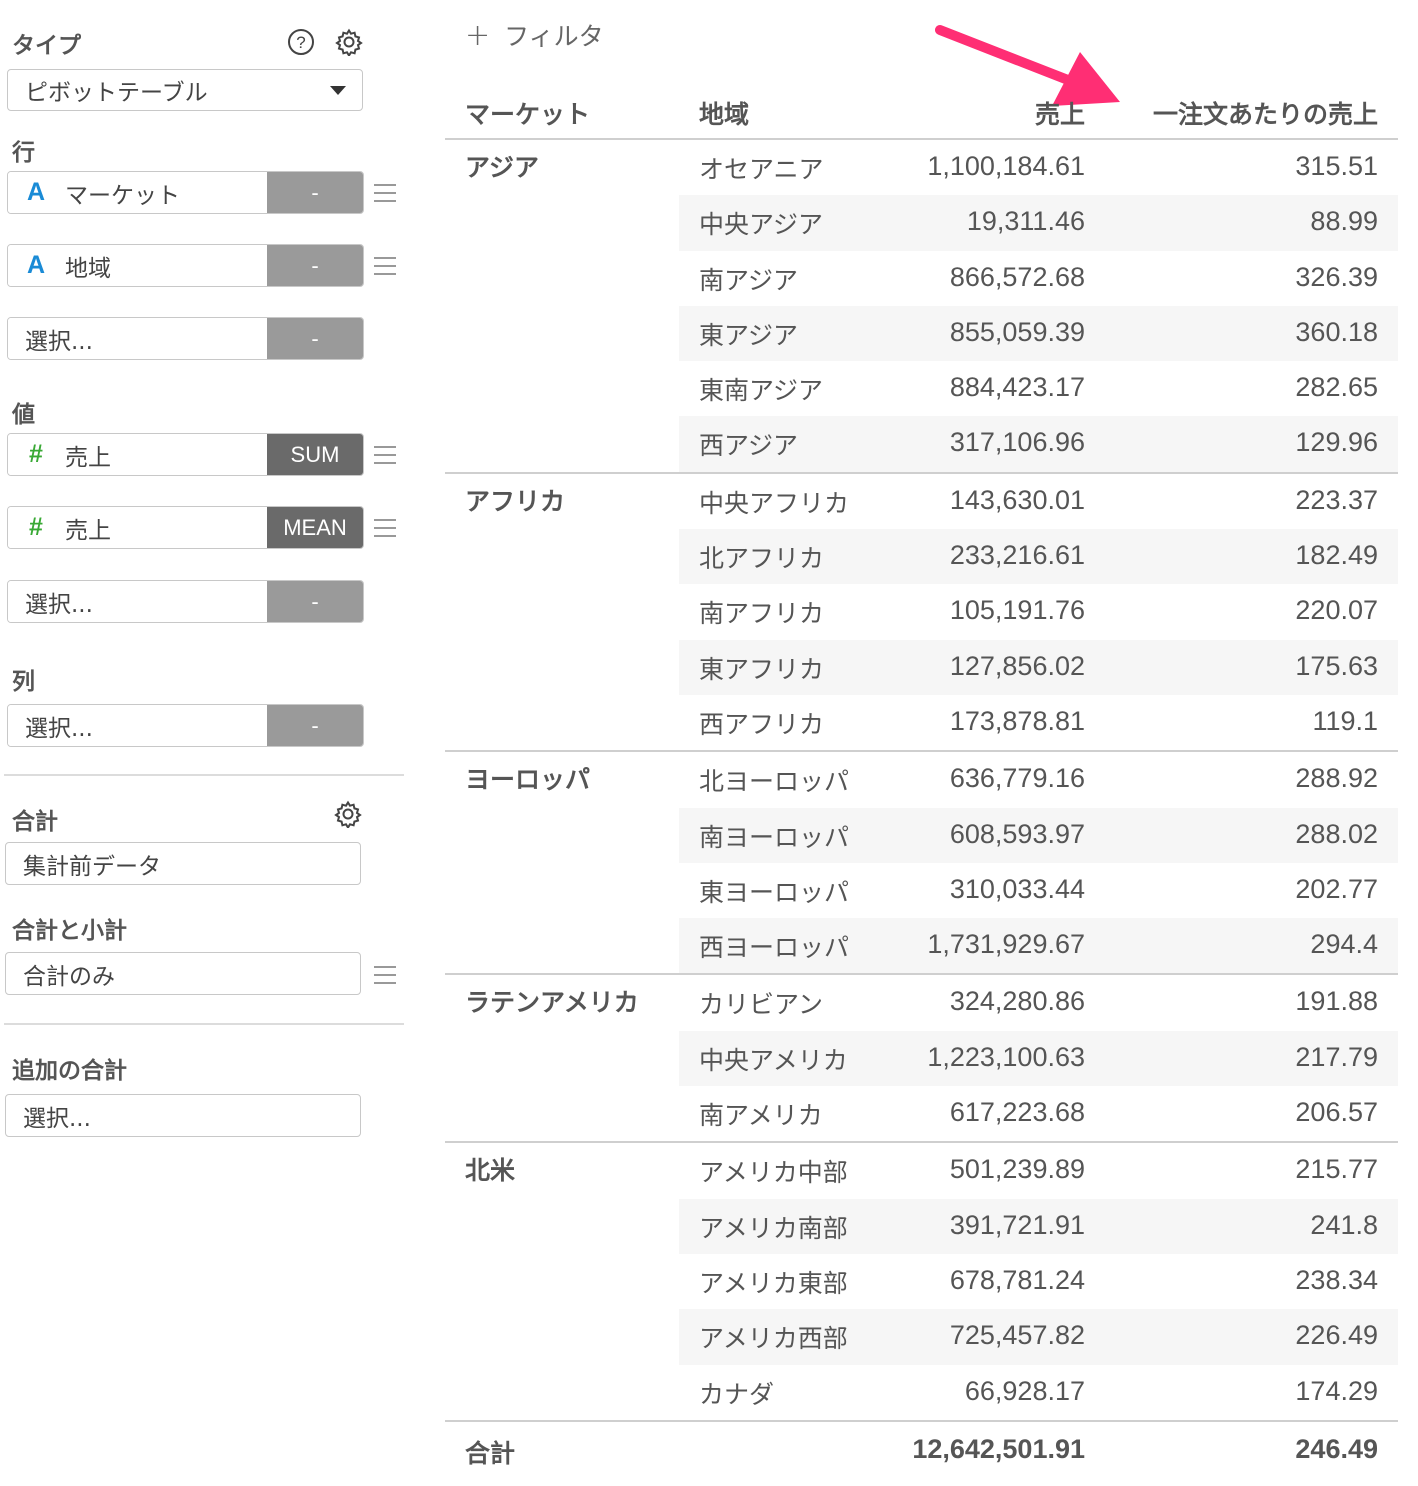 The image size is (1418, 1486). I want to click on mean-cell: 288.92, so click(1336, 778).